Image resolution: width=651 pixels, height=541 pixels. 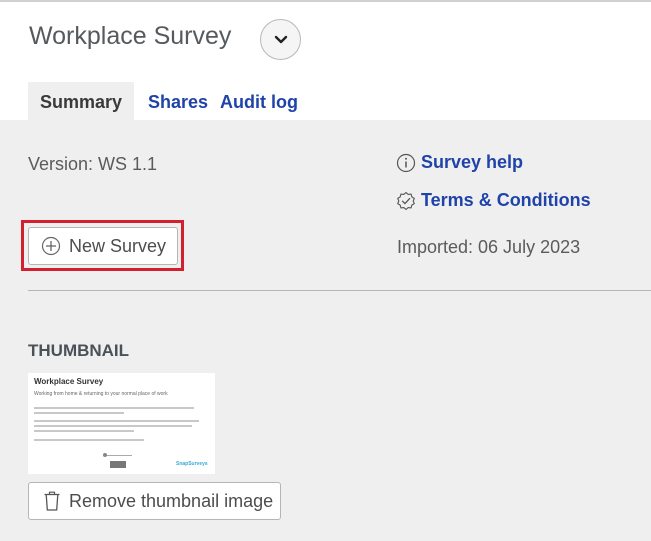 I want to click on page-title: Workplace Survey, so click(x=130, y=36).